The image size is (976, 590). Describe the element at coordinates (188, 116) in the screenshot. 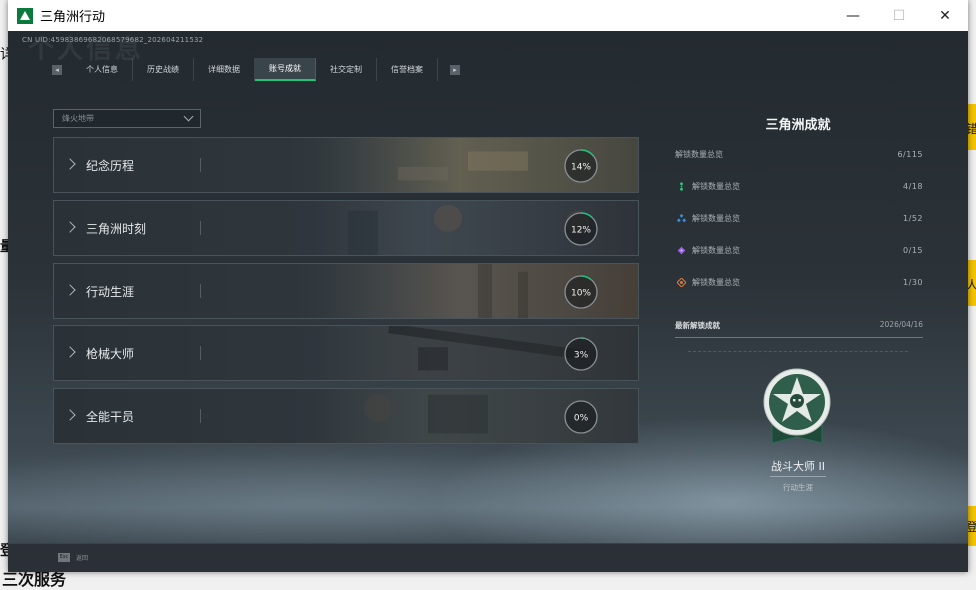

I see `chevron-down-icon` at that location.